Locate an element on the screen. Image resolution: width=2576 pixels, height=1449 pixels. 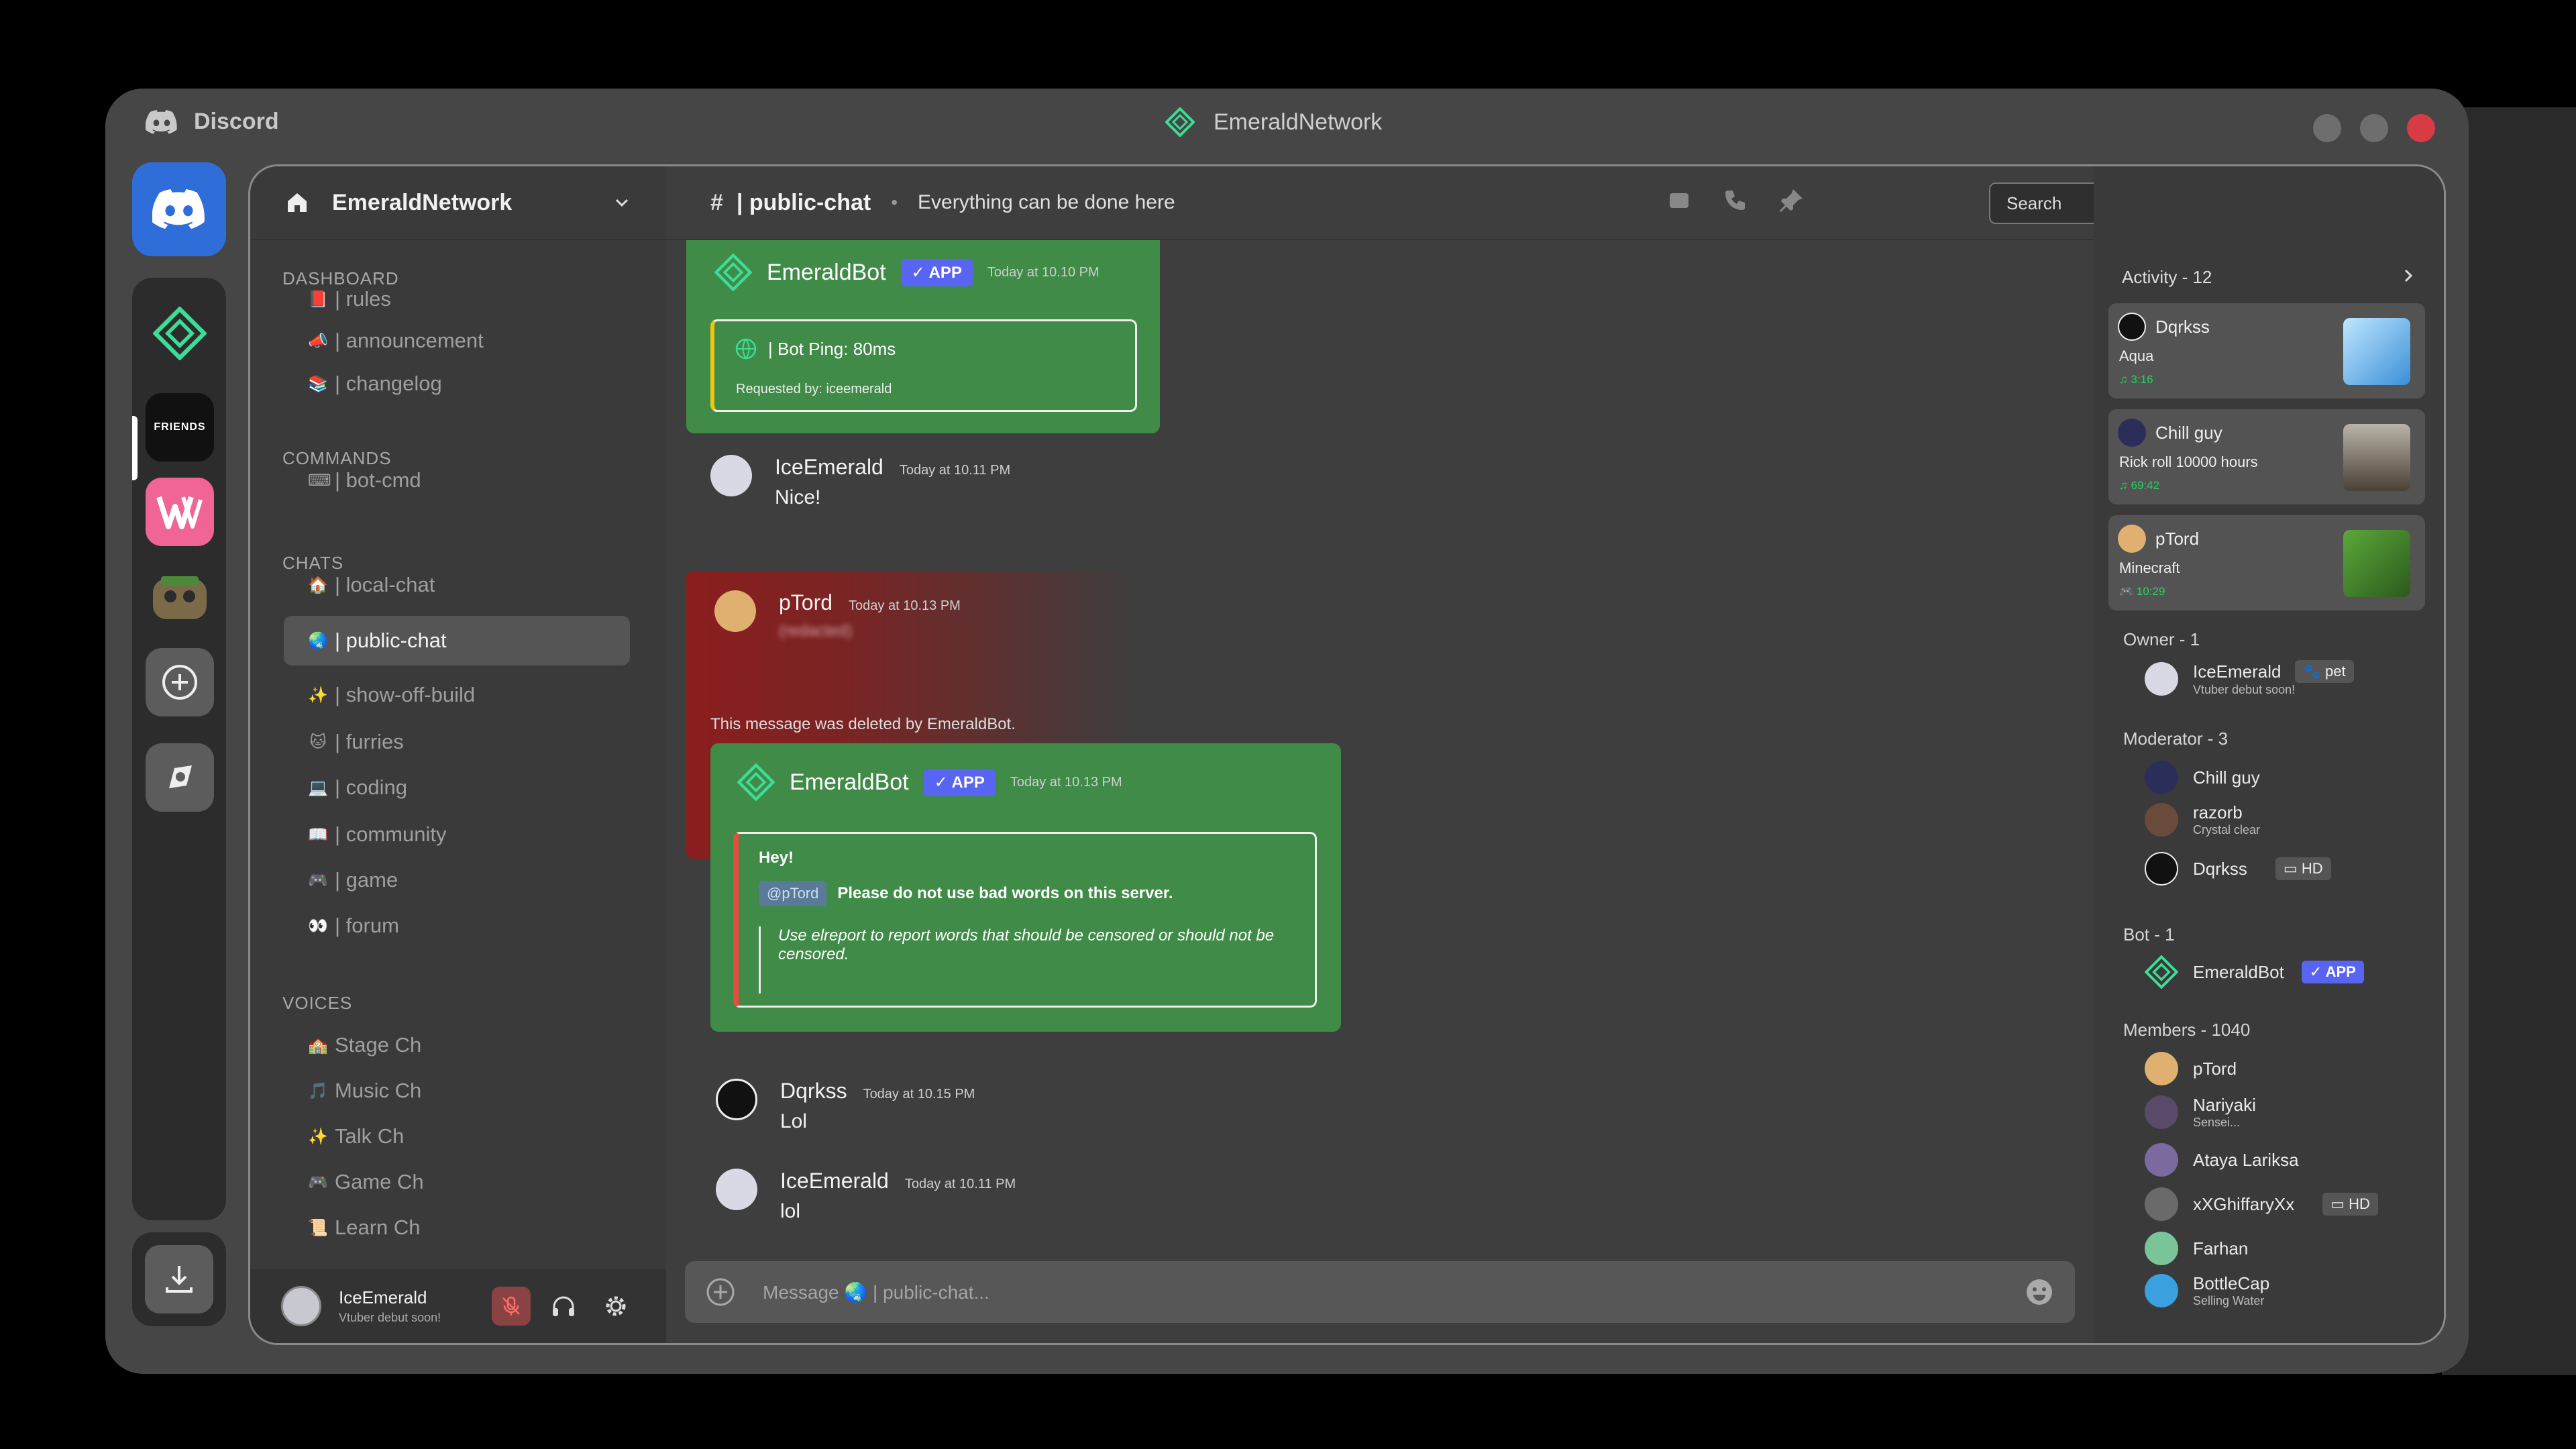
activity-user-name: pTord is located at coordinates (2177, 538).